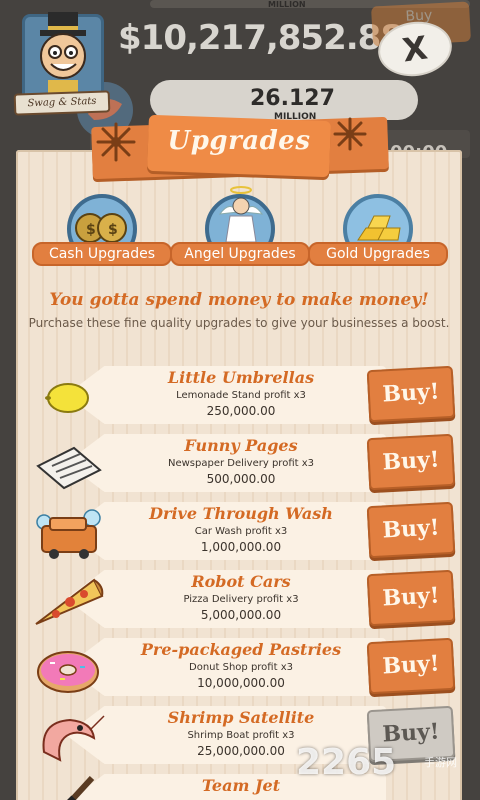  Describe the element at coordinates (261, 38) in the screenshot. I see `money-counter: $10,217,852.88` at that location.